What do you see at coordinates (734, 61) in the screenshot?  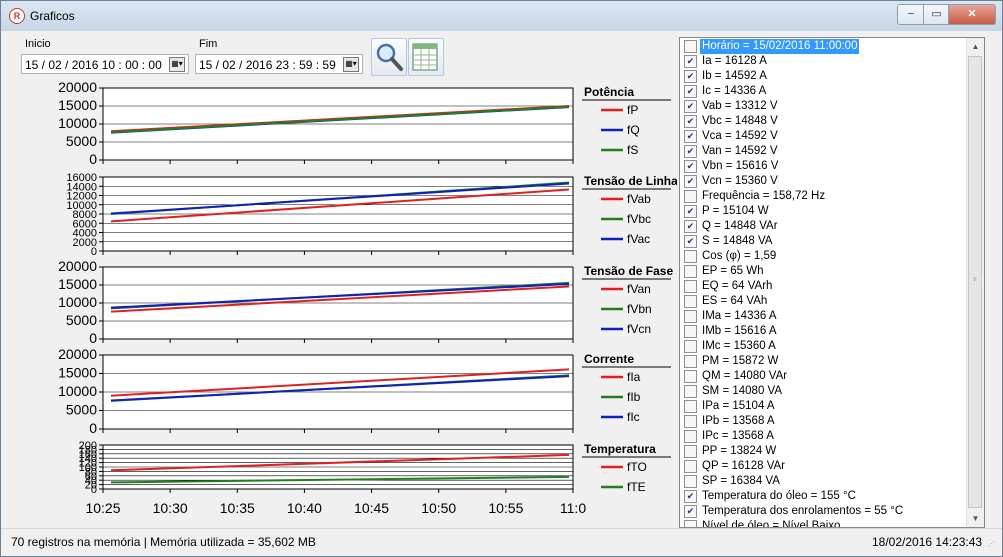 I see `checklist-item-label: Ia = 16128 A` at bounding box center [734, 61].